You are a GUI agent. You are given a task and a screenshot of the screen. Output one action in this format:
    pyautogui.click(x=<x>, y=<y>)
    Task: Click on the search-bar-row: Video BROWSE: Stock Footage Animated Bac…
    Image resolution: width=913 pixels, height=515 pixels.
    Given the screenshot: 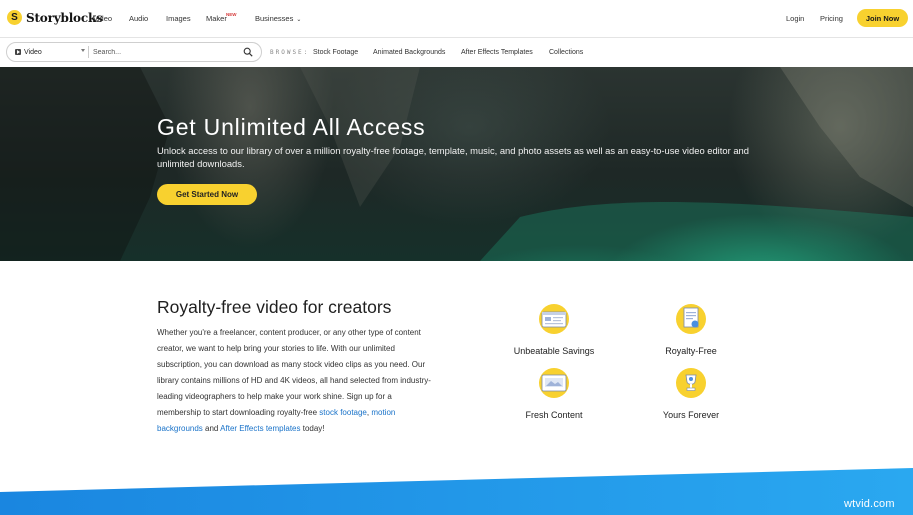 What is the action you would take?
    pyautogui.click(x=456, y=53)
    